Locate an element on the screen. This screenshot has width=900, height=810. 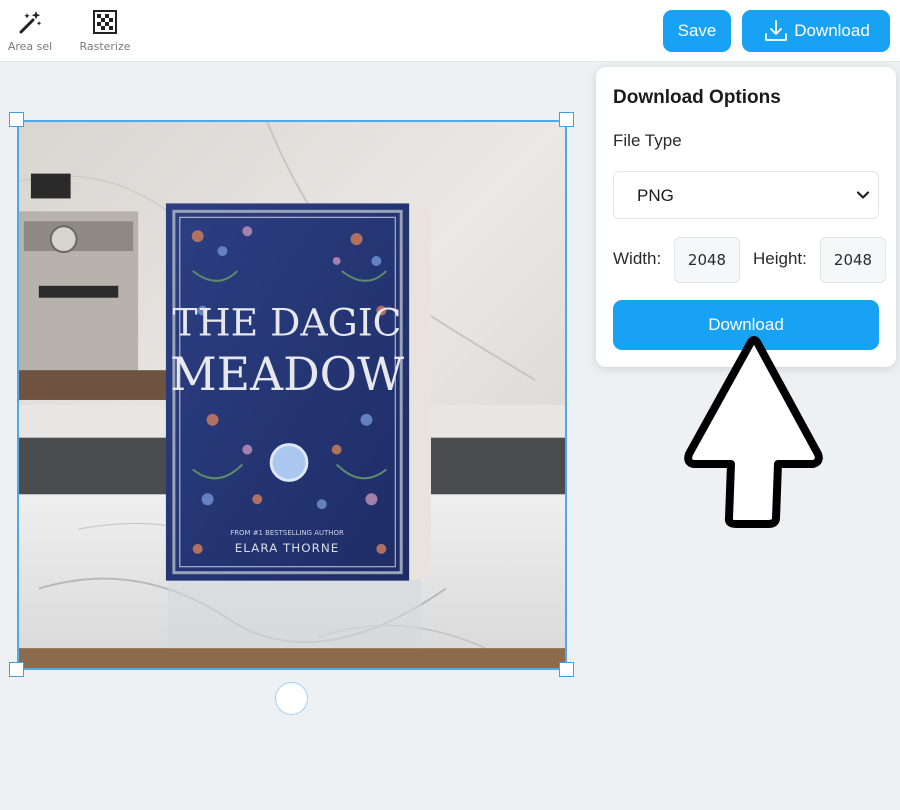
resize-handle-bottom-left is located at coordinates (16, 669).